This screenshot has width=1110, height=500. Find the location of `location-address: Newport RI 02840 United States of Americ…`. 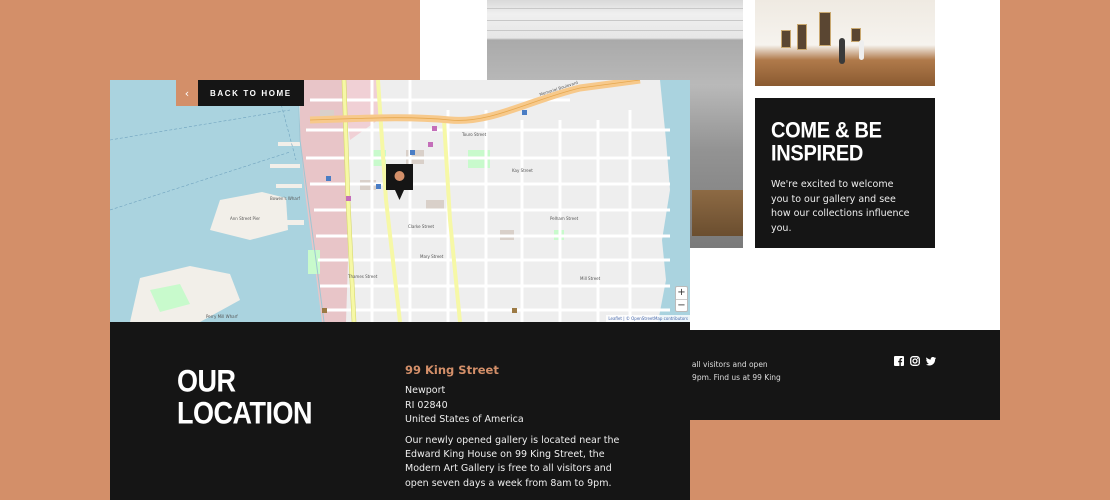

location-address: Newport RI 02840 United States of Americ… is located at coordinates (464, 406).